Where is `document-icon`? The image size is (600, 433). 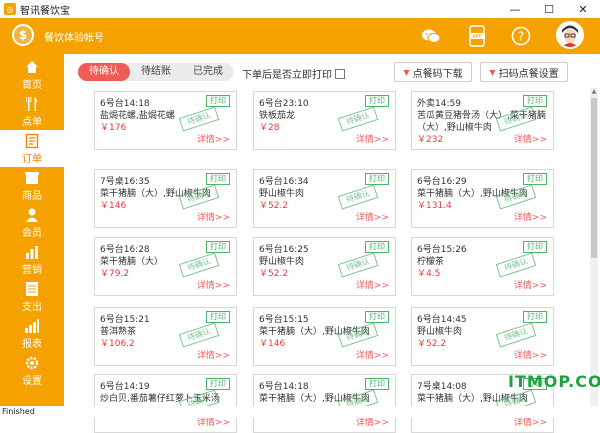 document-icon is located at coordinates (32, 140).